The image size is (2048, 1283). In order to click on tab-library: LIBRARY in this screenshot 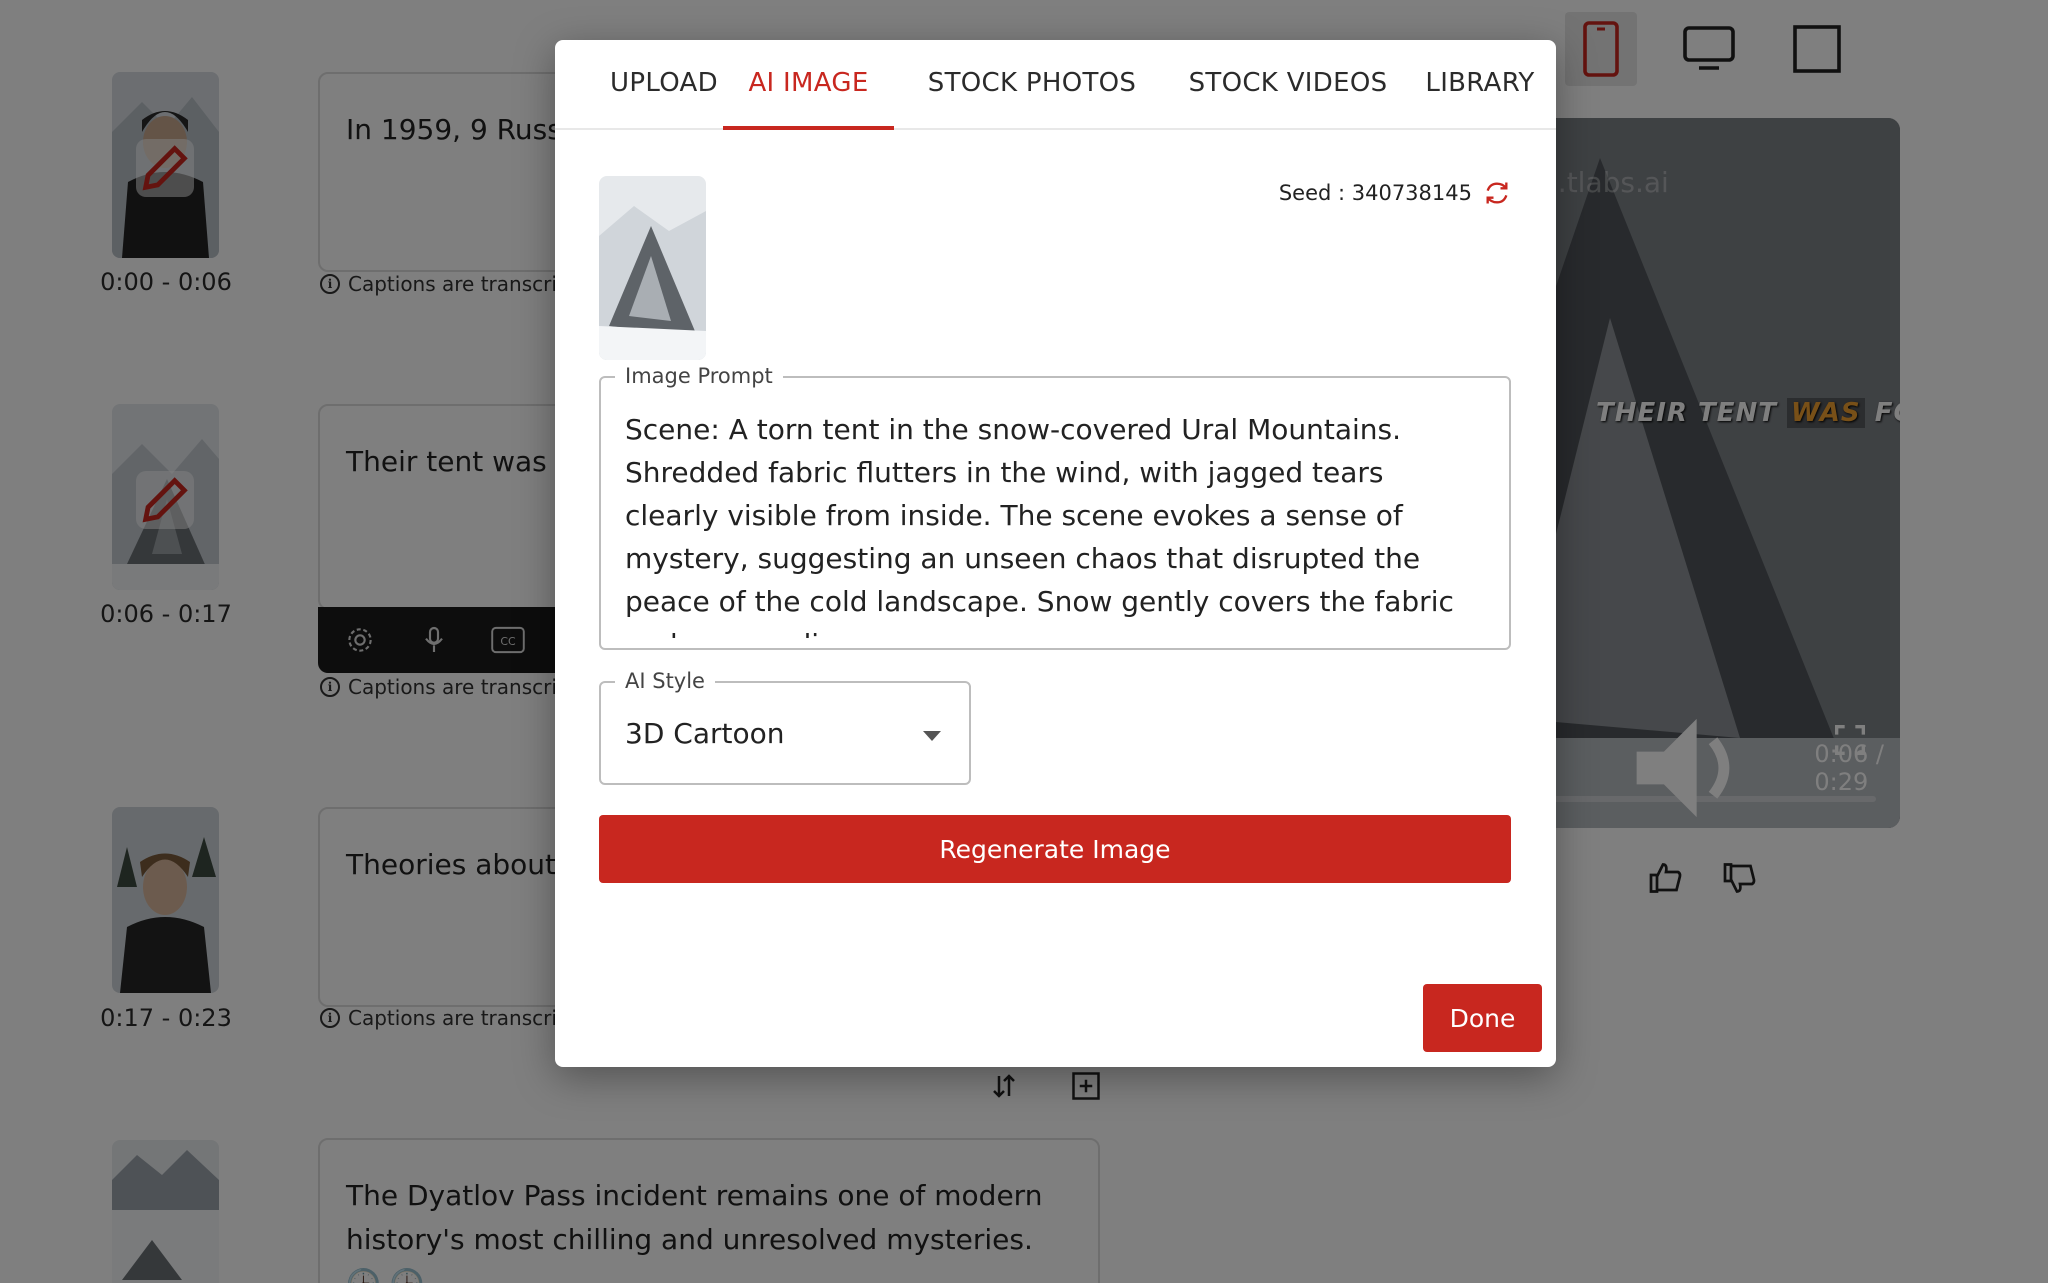, I will do `click(1480, 85)`.